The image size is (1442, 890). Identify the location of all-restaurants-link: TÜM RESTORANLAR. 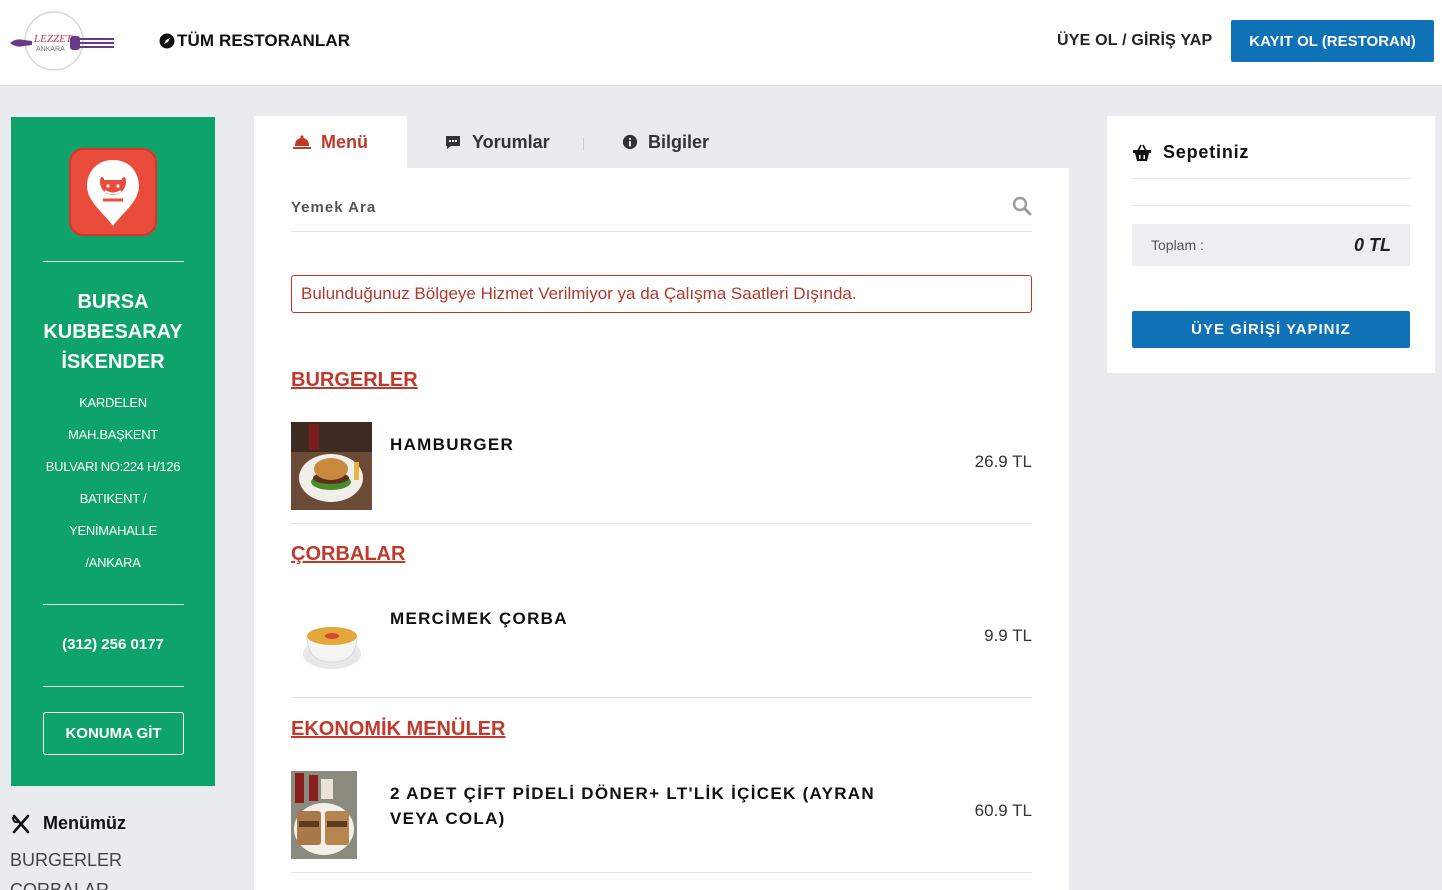
(254, 41).